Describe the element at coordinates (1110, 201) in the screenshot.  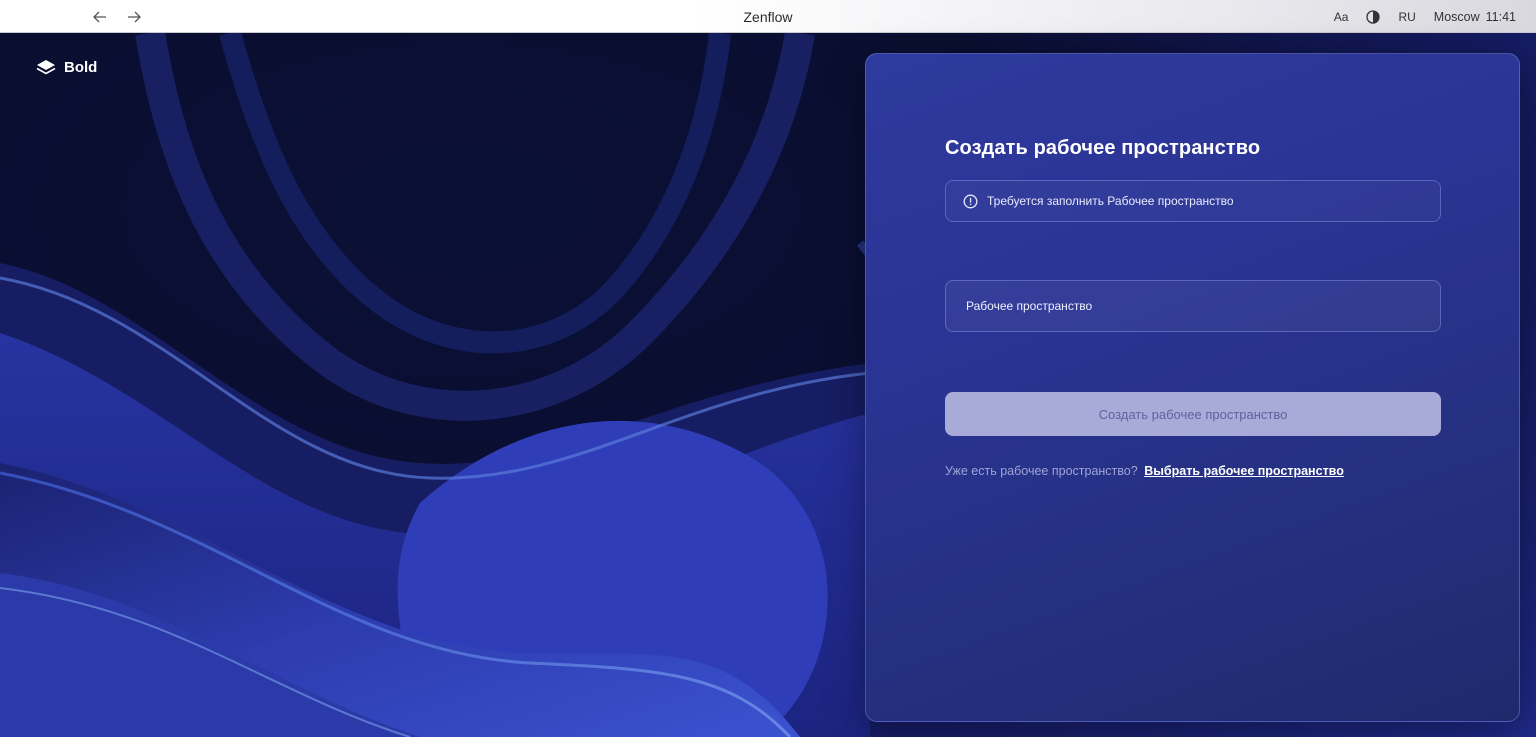
I see `alert-text: Требуется заполнить Рабочее пространство` at that location.